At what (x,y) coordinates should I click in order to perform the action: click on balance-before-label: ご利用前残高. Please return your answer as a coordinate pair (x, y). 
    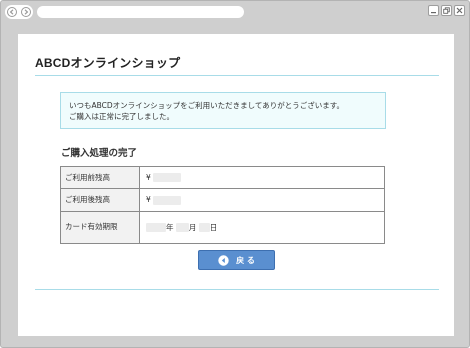
    Looking at the image, I should click on (100, 177).